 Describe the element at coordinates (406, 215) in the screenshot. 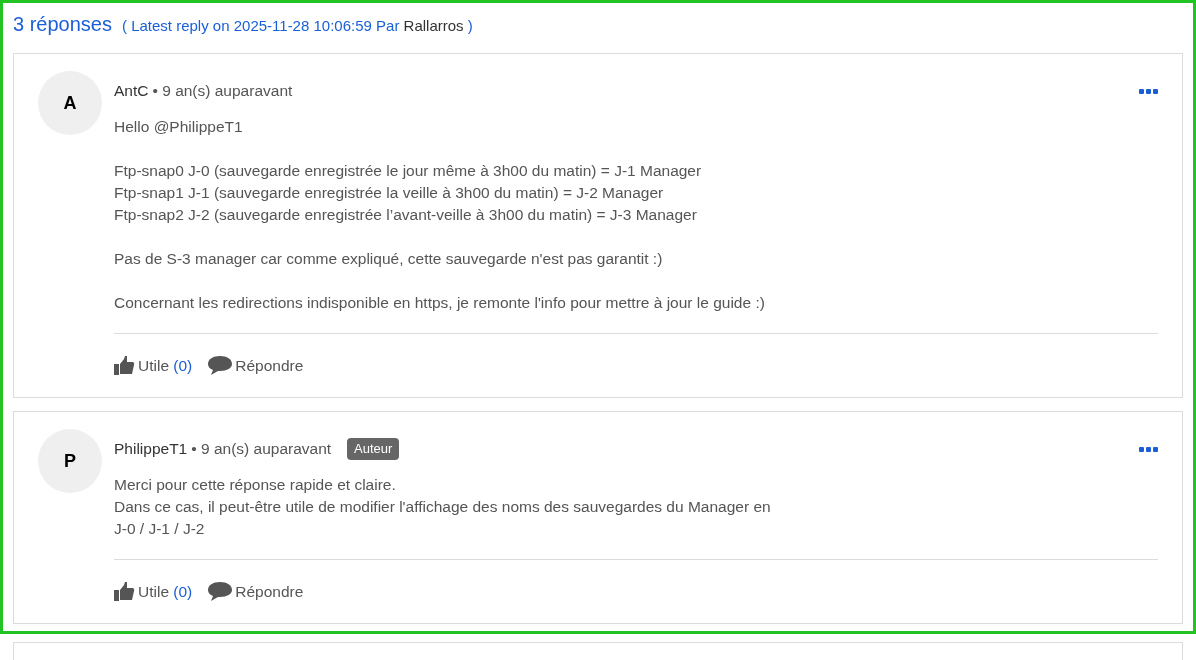

I see `body-text: Ftp-snap2 J-2 (sauvegarde enregistrée l’avant-veille à 3h00 du matin) = J-3 Manager` at that location.